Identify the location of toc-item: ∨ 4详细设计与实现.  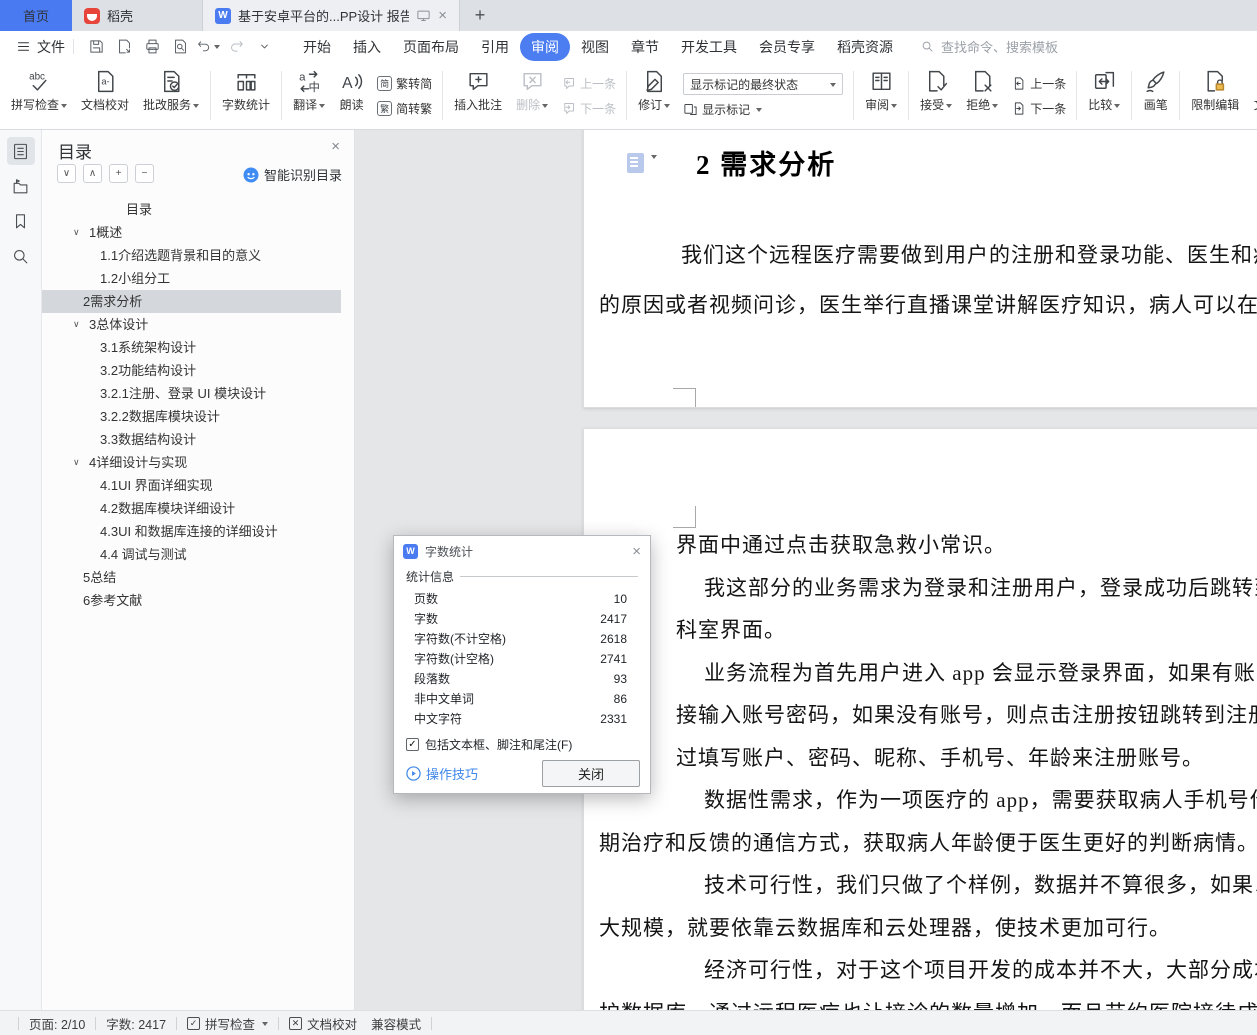
(198, 462).